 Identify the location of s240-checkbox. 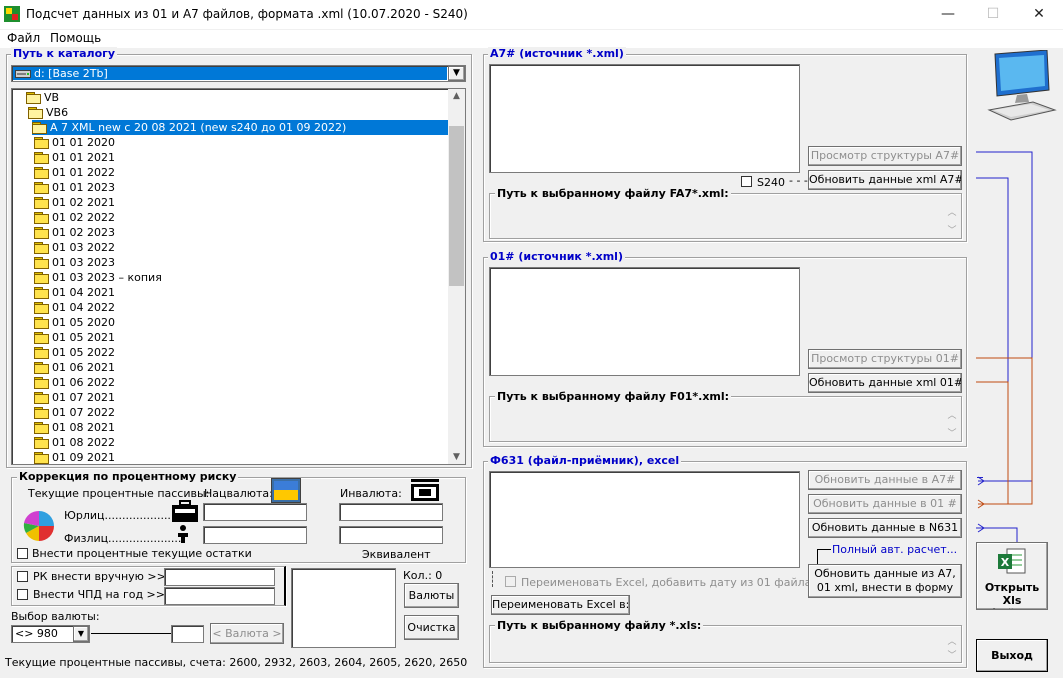
(746, 181).